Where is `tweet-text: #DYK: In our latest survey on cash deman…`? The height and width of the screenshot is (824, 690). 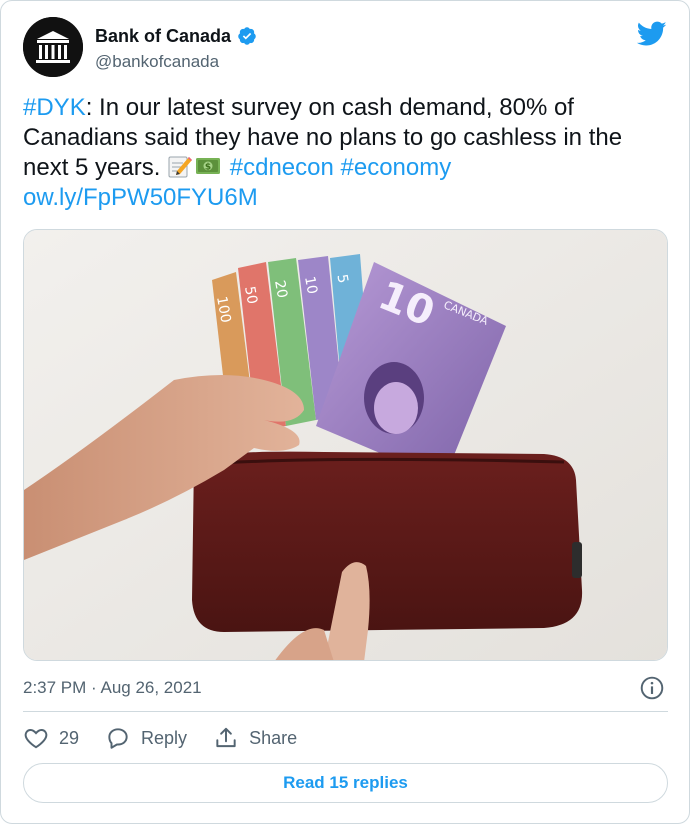 tweet-text: #DYK: In our latest survey on cash deman… is located at coordinates (348, 153).